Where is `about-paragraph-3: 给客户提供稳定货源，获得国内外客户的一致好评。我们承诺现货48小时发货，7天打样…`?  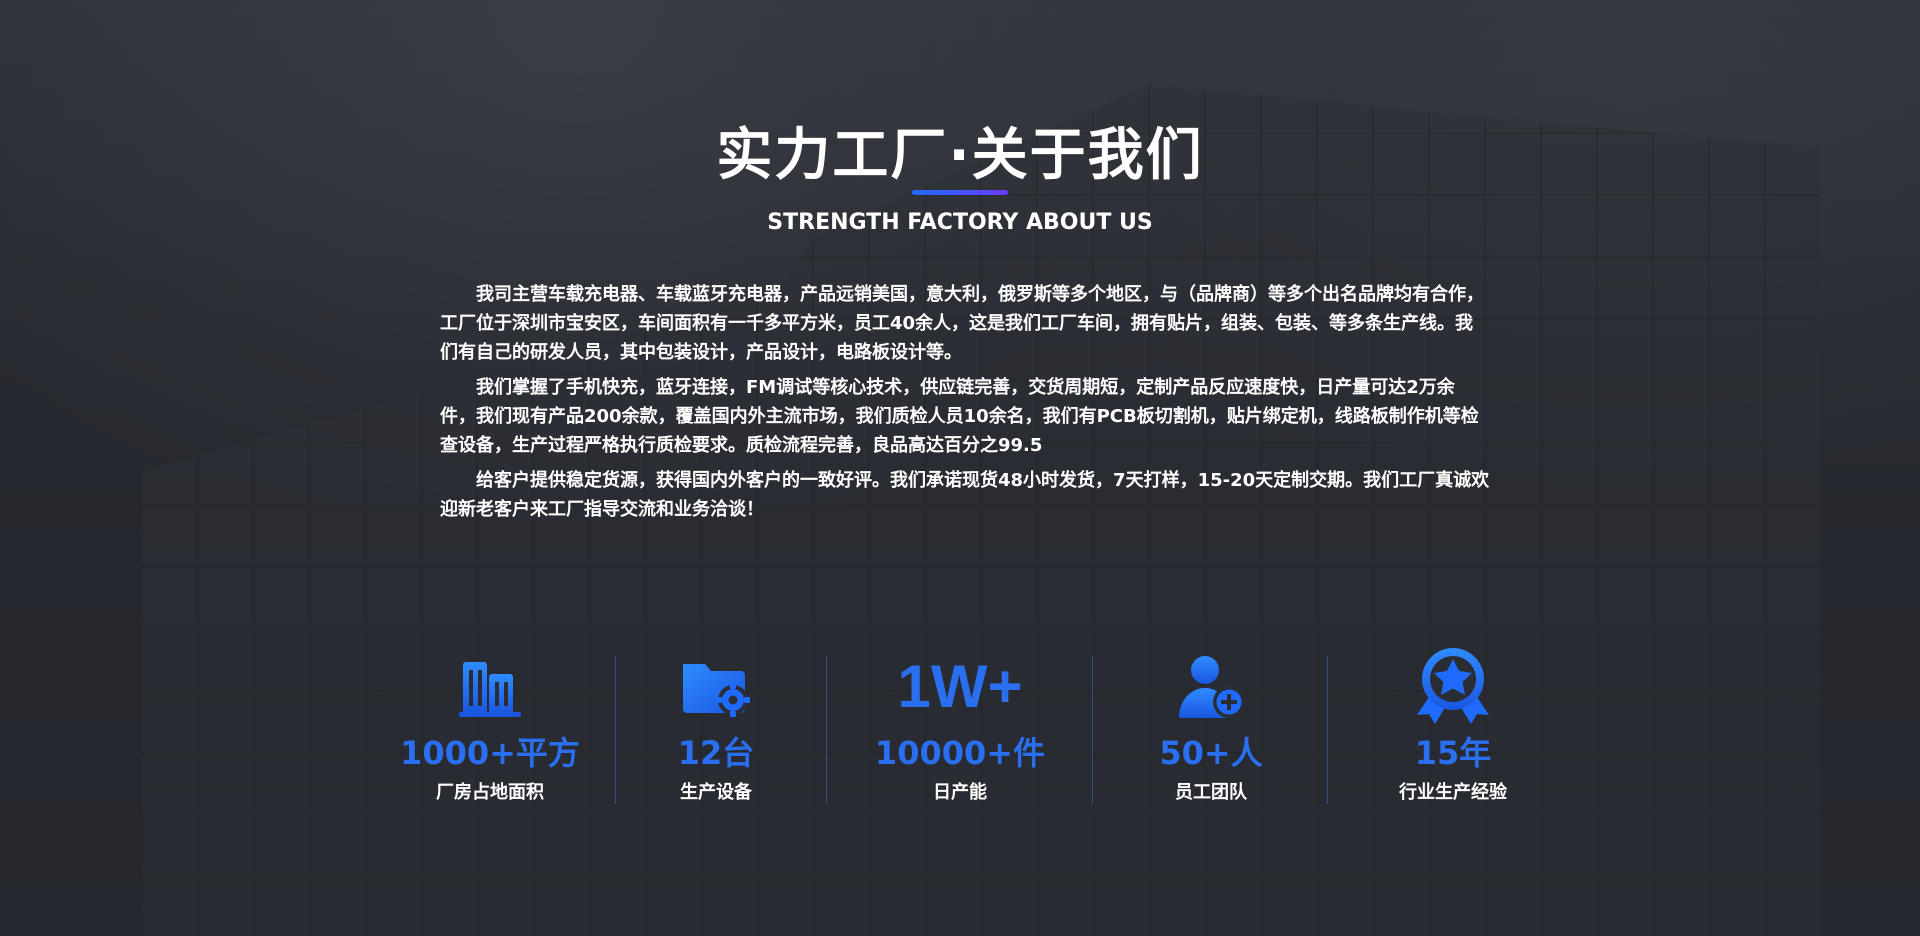 about-paragraph-3: 给客户提供稳定货源，获得国内外客户的一致好评。我们承诺现货48小时发货，7天打样… is located at coordinates (965, 495).